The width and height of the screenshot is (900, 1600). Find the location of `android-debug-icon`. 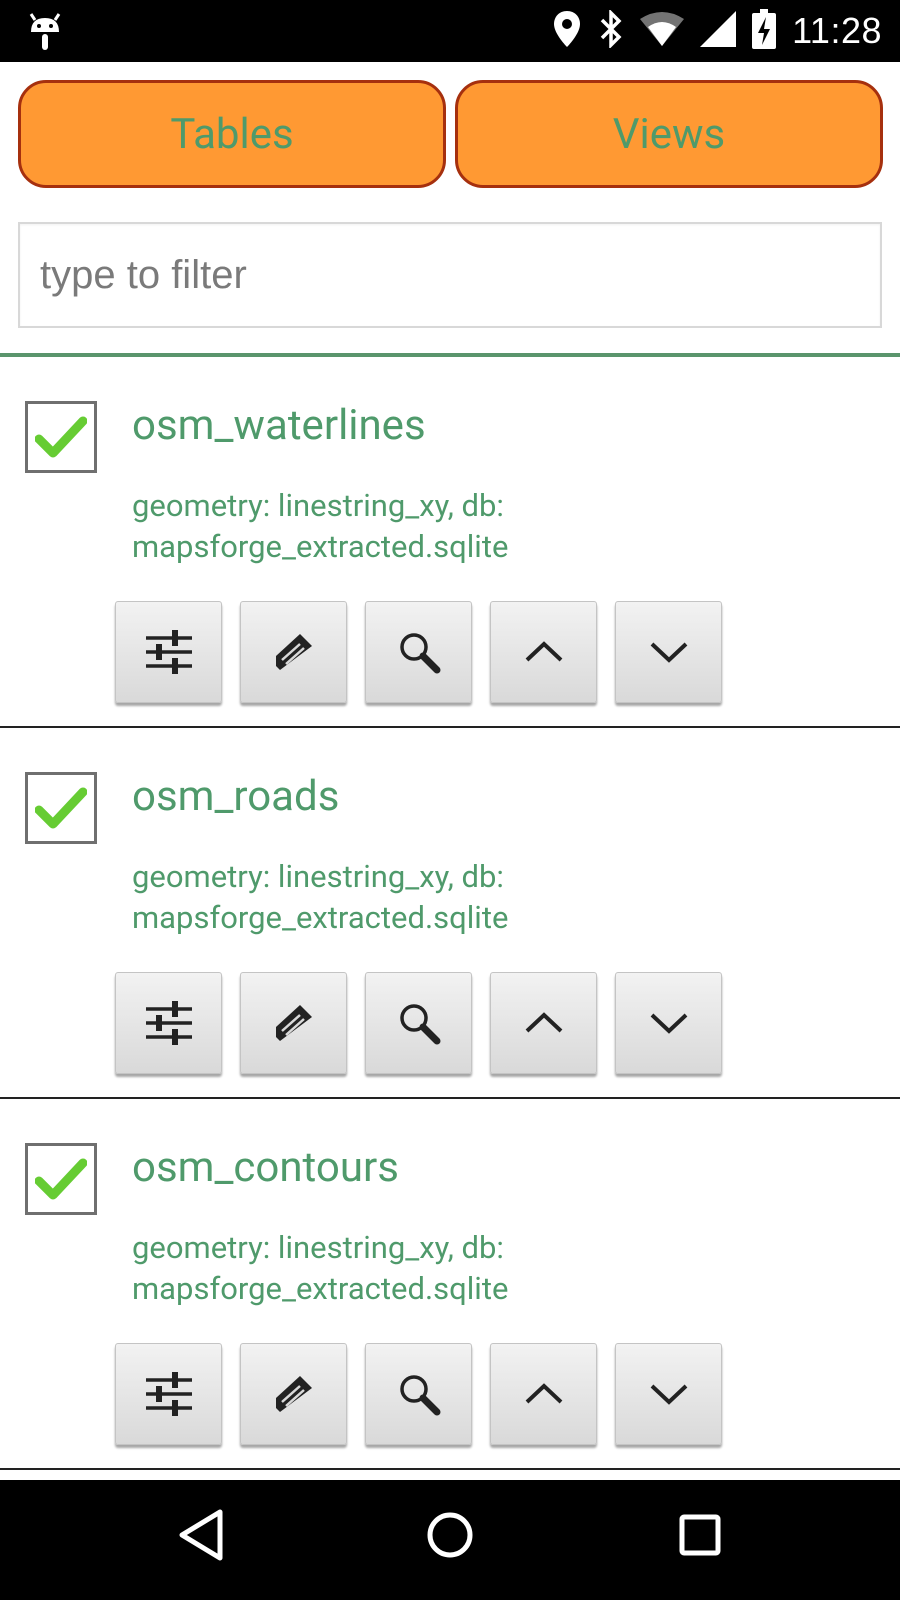

android-debug-icon is located at coordinates (45, 33).